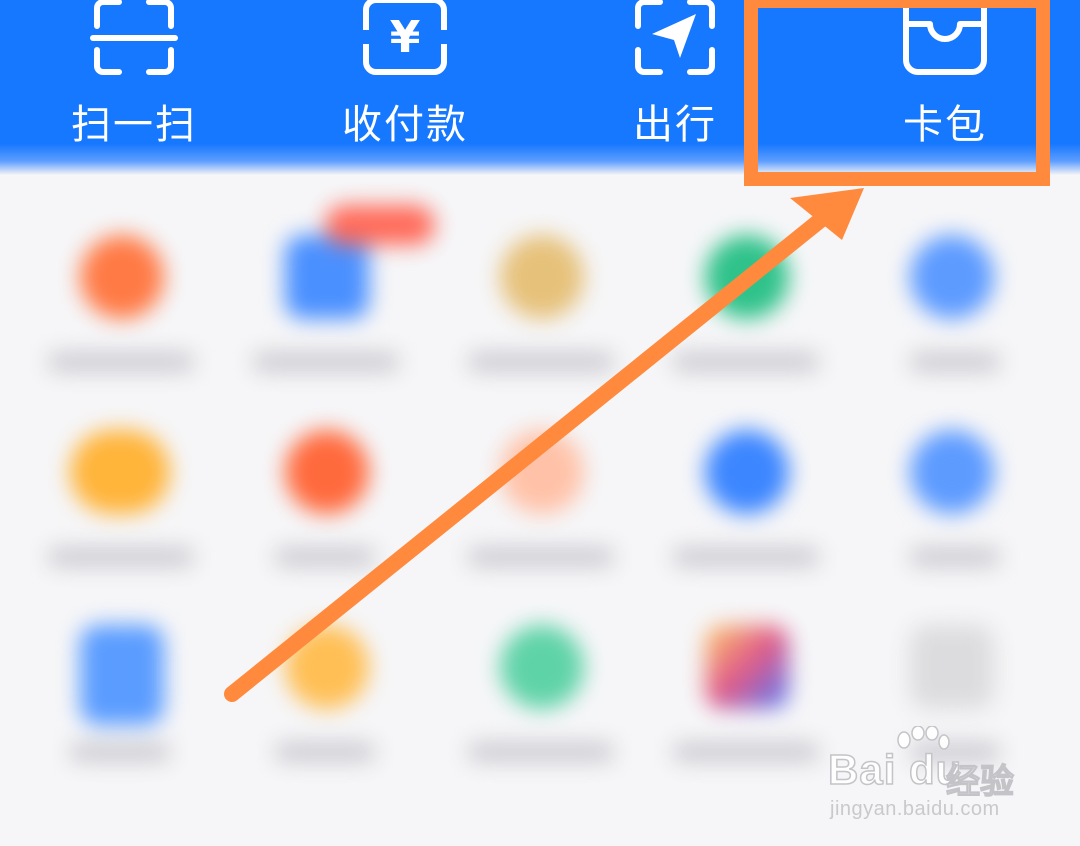 The width and height of the screenshot is (1080, 846). I want to click on watermark-url: jingyan.baidu.com, so click(915, 809).